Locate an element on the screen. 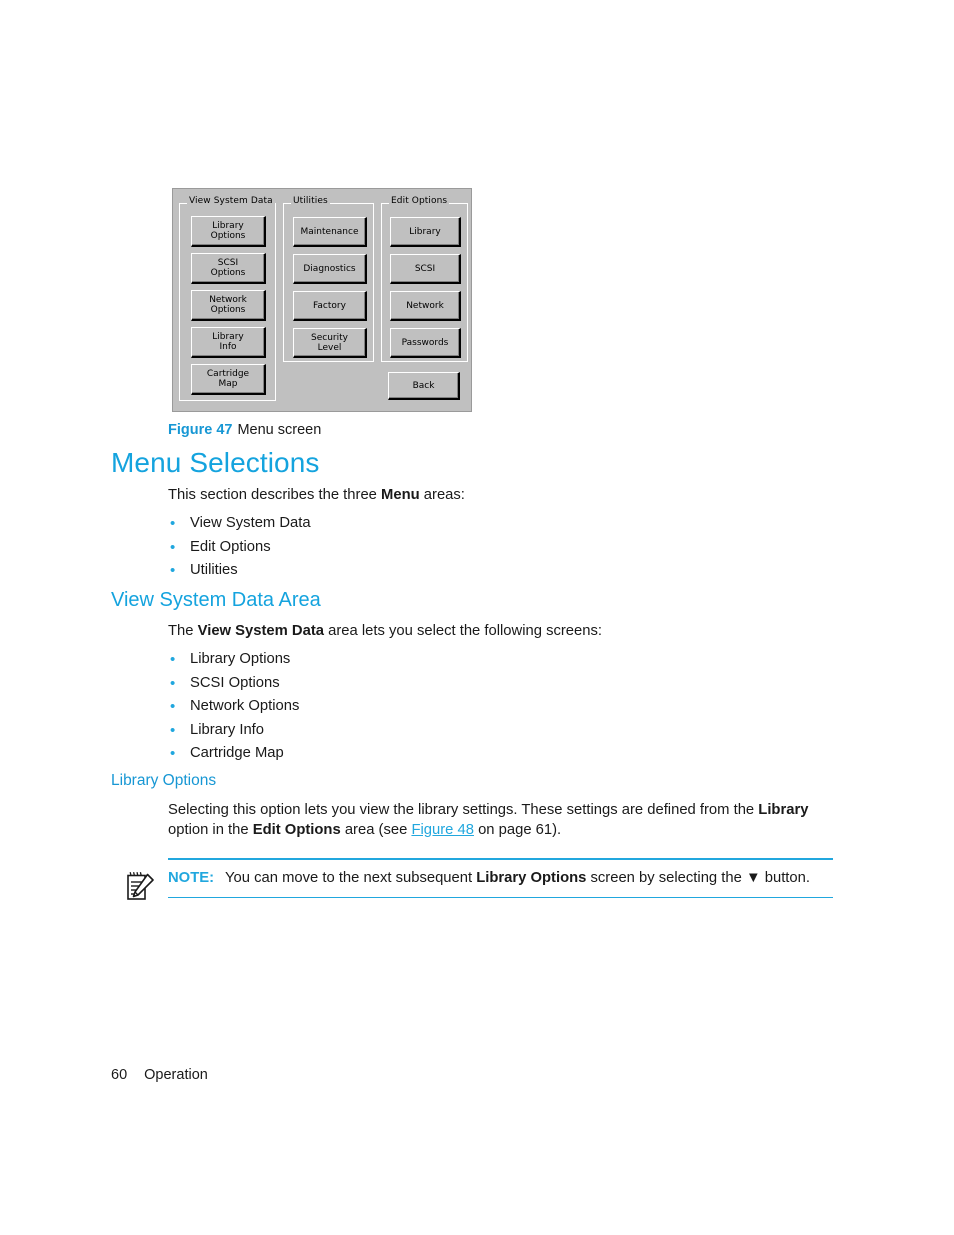 The height and width of the screenshot is (1235, 954). lcd-button-scsi-options: SCSI Options is located at coordinates (228, 268).